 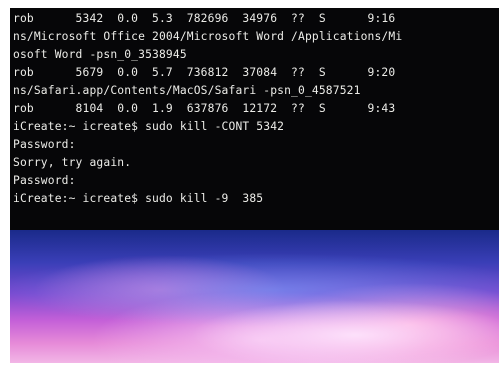 What do you see at coordinates (149, 126) in the screenshot?
I see `terminal-line-kill-cont-command: iCreate:~ icreate$ sudo kill -CONT 5342` at bounding box center [149, 126].